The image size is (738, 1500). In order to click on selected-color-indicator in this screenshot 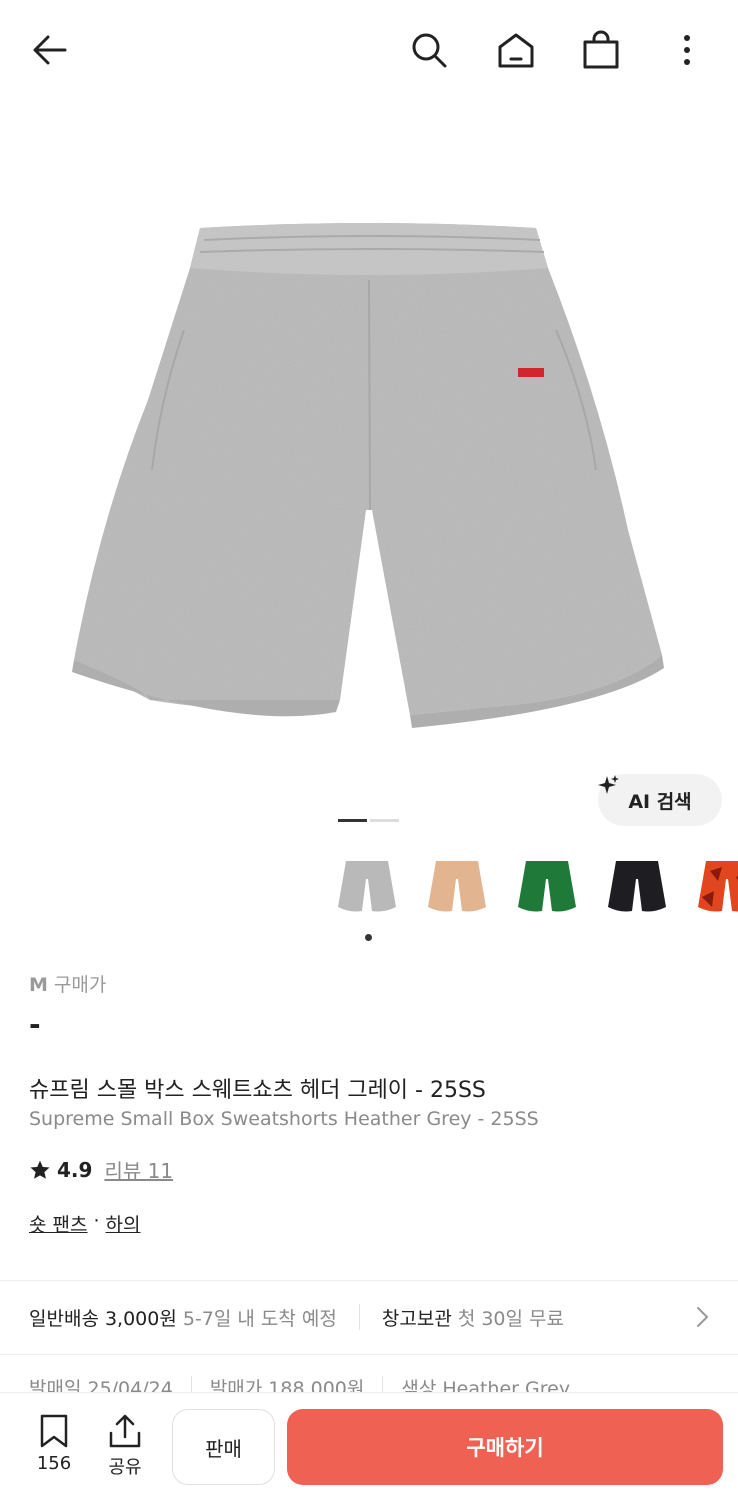, I will do `click(368, 937)`.